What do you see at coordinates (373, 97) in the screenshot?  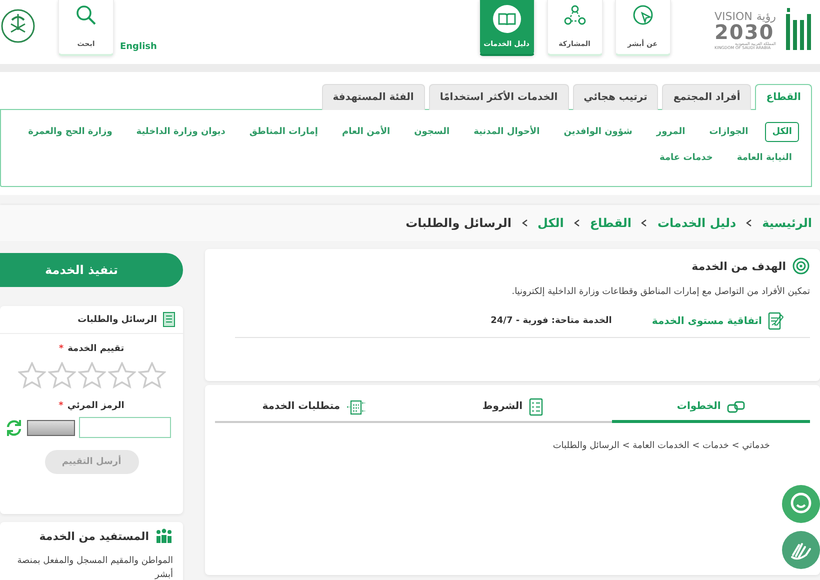 I see `sector-tab: الفئة المستهدفة` at bounding box center [373, 97].